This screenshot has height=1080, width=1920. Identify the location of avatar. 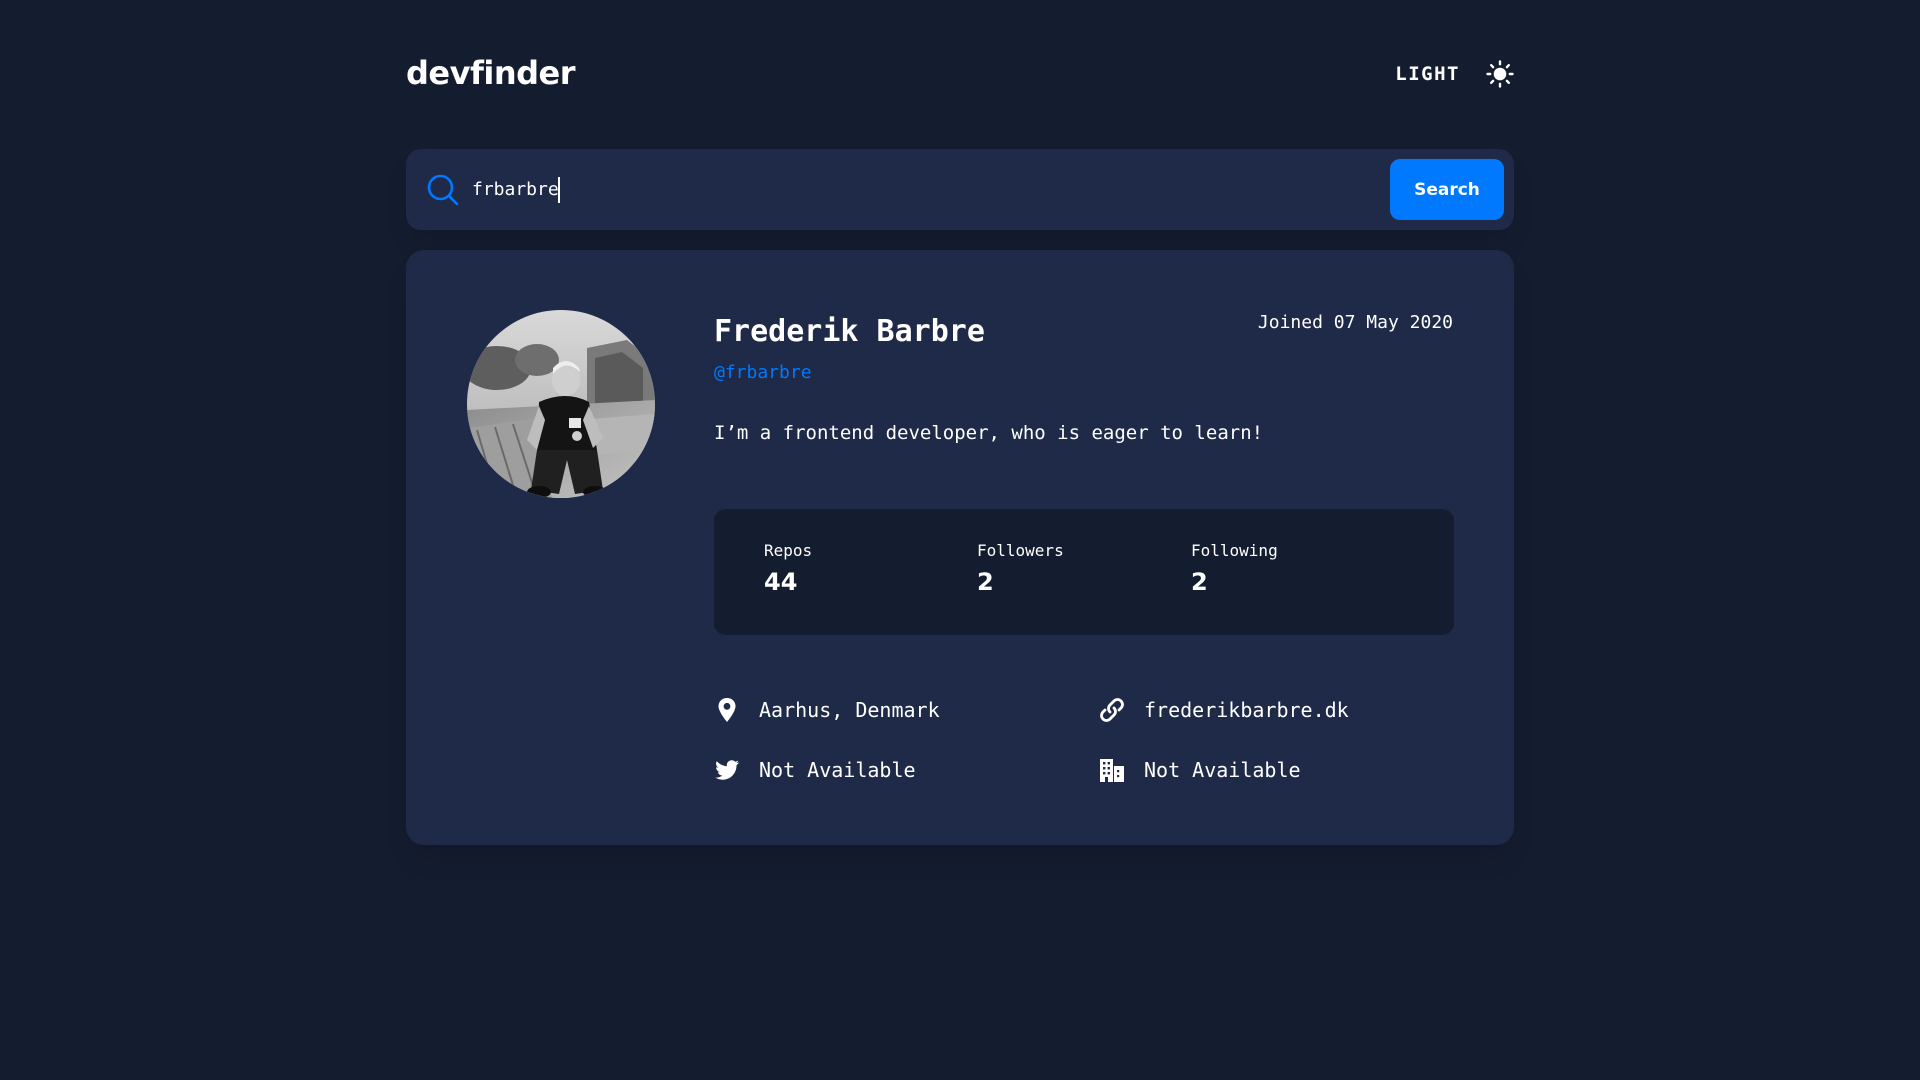
(561, 404).